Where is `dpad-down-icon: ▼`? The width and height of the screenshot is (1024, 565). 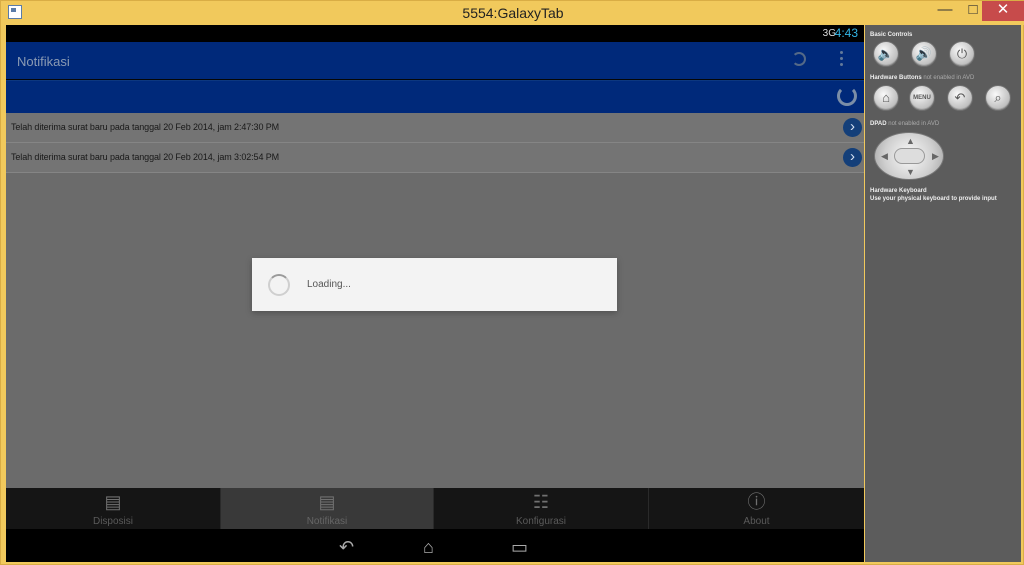 dpad-down-icon: ▼ is located at coordinates (910, 172).